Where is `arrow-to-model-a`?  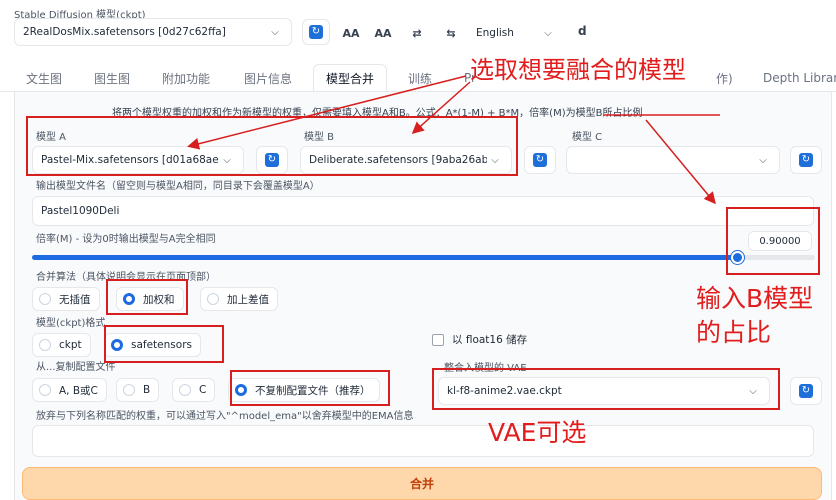 arrow-to-model-a is located at coordinates (327, 112).